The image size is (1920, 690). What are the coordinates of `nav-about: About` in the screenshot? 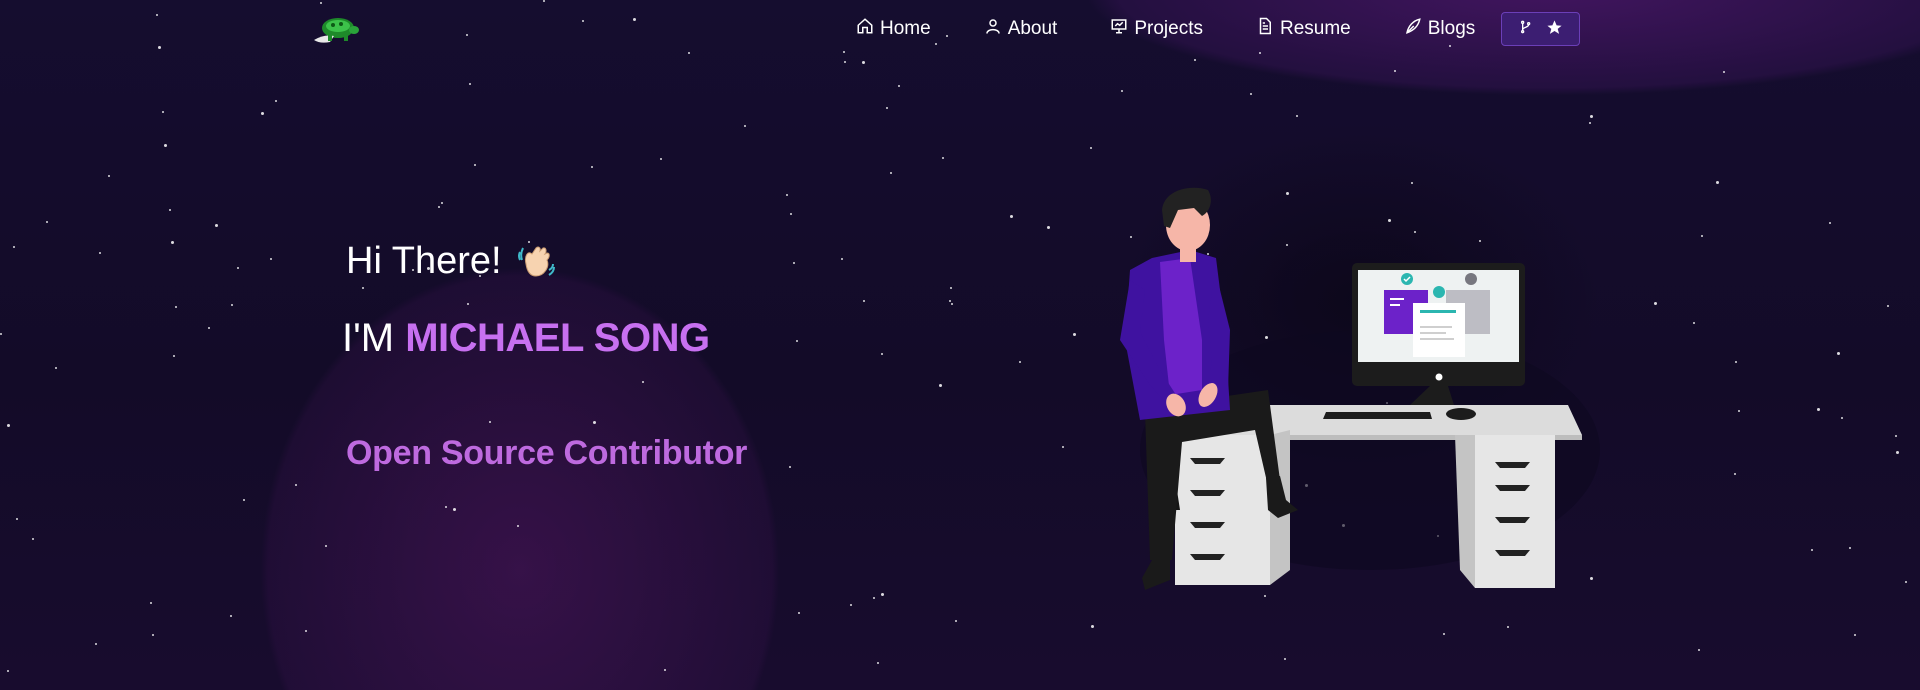 It's located at (1021, 29).